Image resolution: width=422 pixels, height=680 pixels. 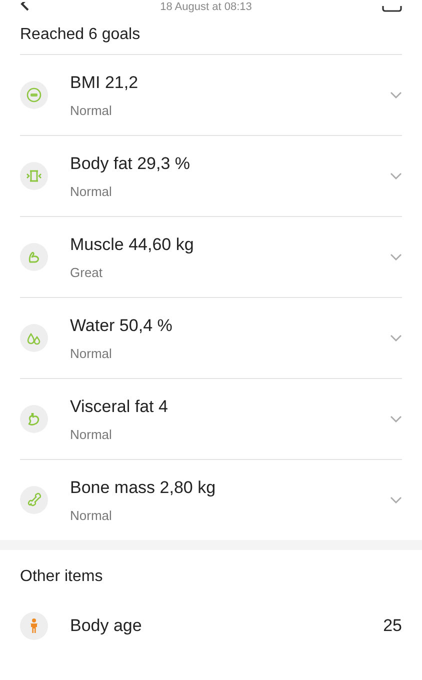 I want to click on goal-label: Muscle 44,60 kg, so click(x=132, y=244).